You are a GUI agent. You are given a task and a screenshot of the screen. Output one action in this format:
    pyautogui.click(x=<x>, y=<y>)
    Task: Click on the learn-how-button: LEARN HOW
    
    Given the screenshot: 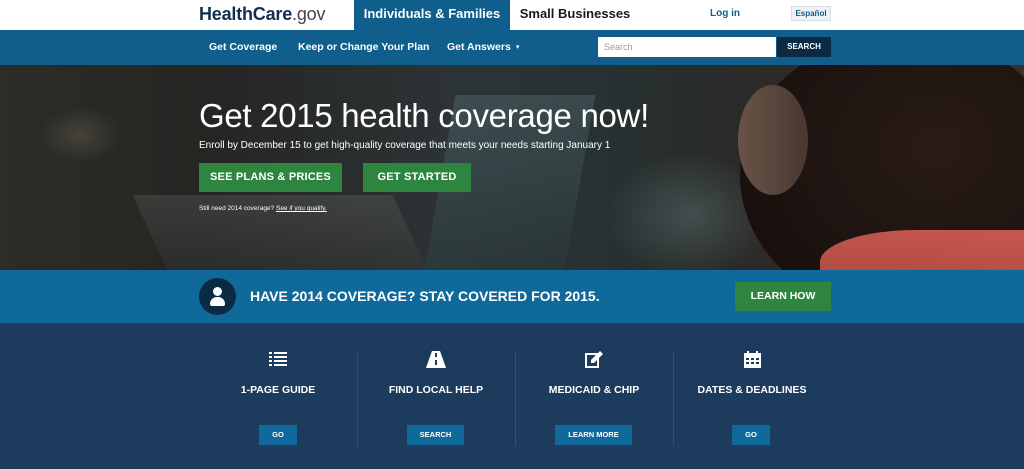 What is the action you would take?
    pyautogui.click(x=783, y=296)
    